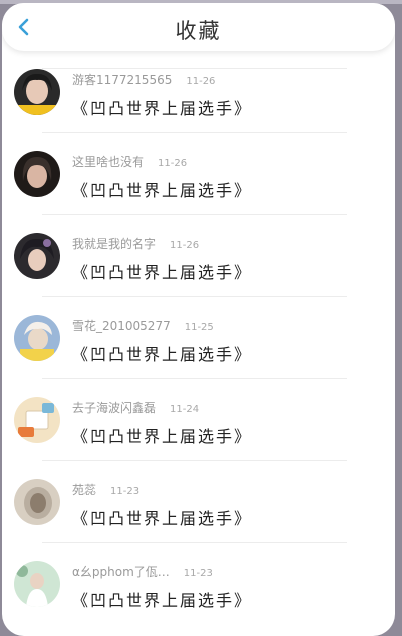  I want to click on author-name: 游客1177215565, so click(122, 80).